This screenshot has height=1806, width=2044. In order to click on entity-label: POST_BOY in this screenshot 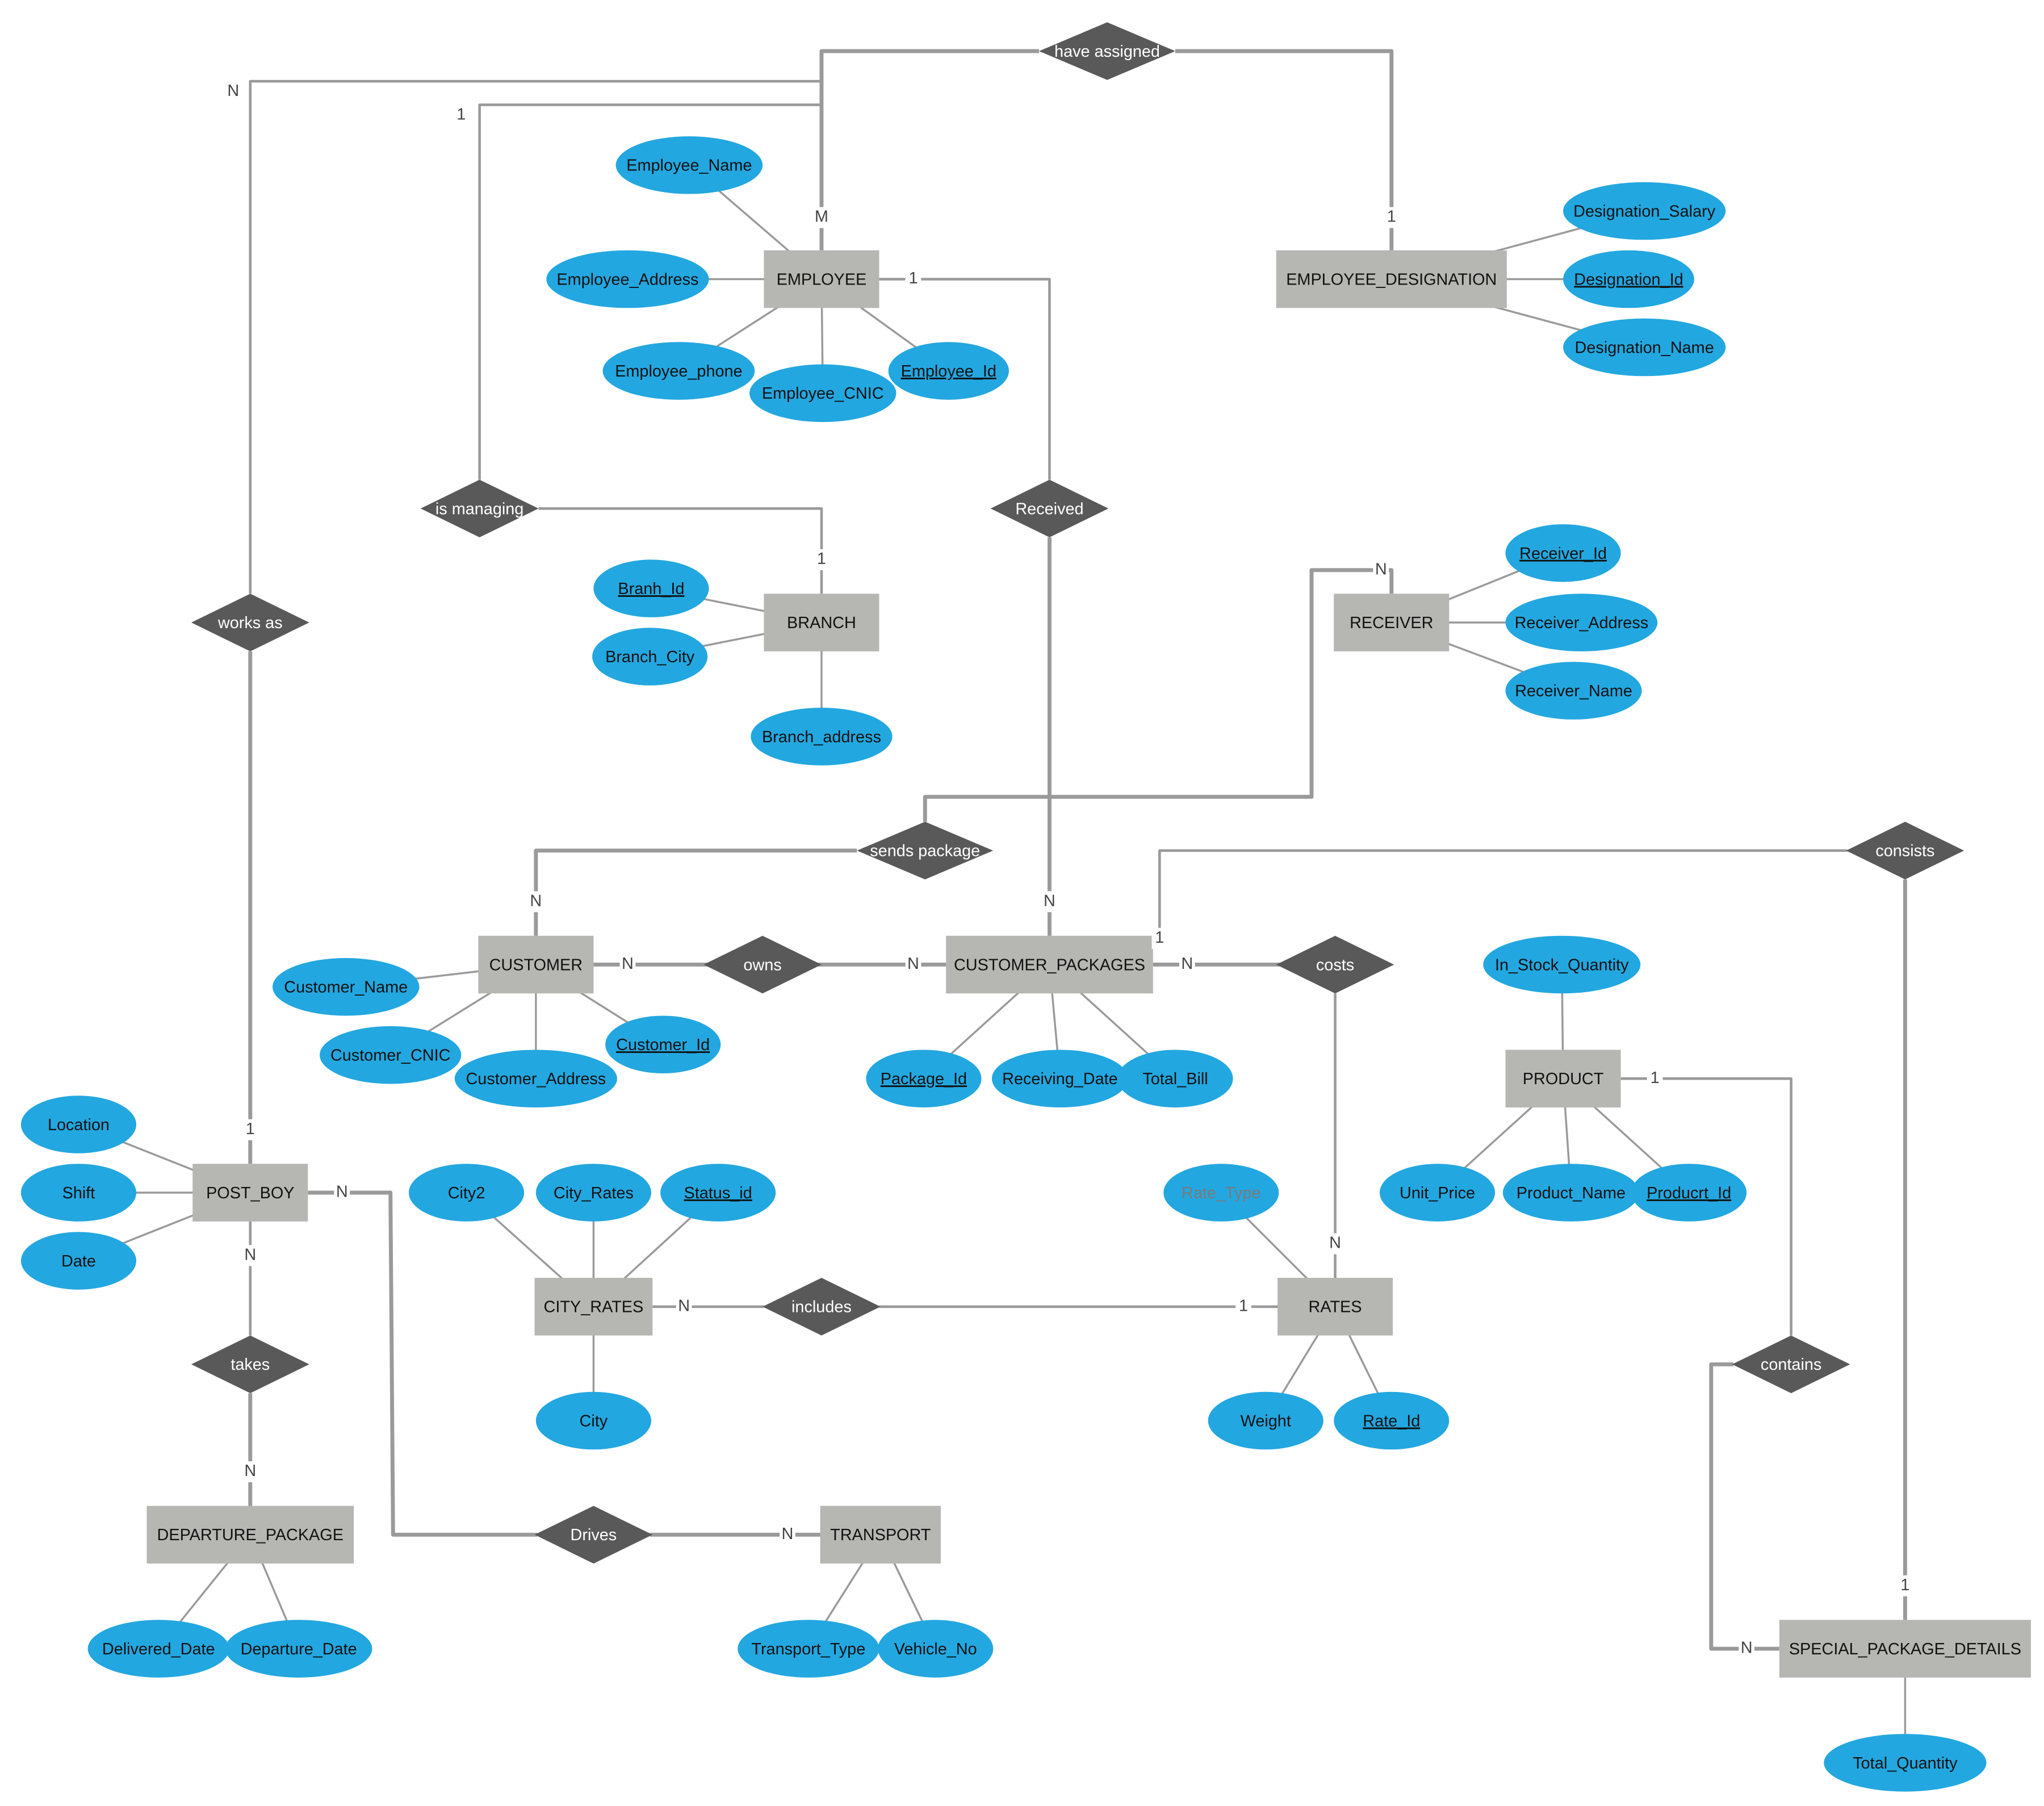, I will do `click(250, 1193)`.